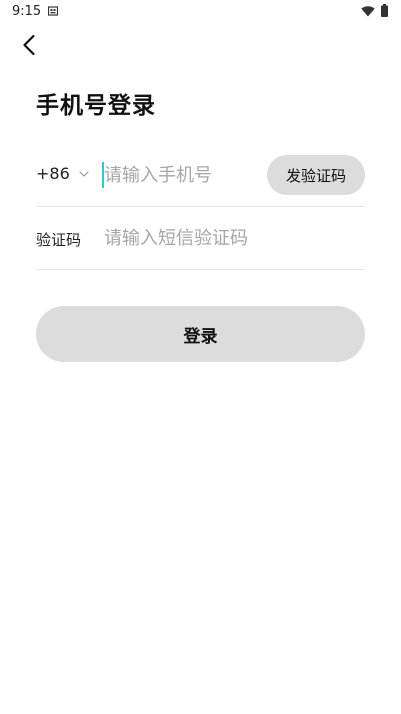 The height and width of the screenshot is (714, 401). Describe the element at coordinates (368, 11) in the screenshot. I see `wifi-icon` at that location.